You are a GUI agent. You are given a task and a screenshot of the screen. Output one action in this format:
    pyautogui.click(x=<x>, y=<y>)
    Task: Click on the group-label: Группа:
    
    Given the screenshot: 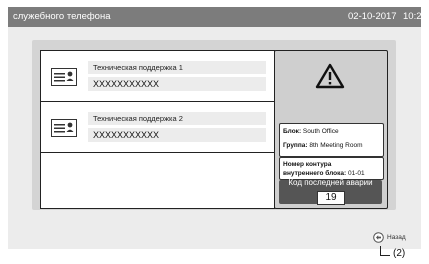 What is the action you would take?
    pyautogui.click(x=295, y=145)
    